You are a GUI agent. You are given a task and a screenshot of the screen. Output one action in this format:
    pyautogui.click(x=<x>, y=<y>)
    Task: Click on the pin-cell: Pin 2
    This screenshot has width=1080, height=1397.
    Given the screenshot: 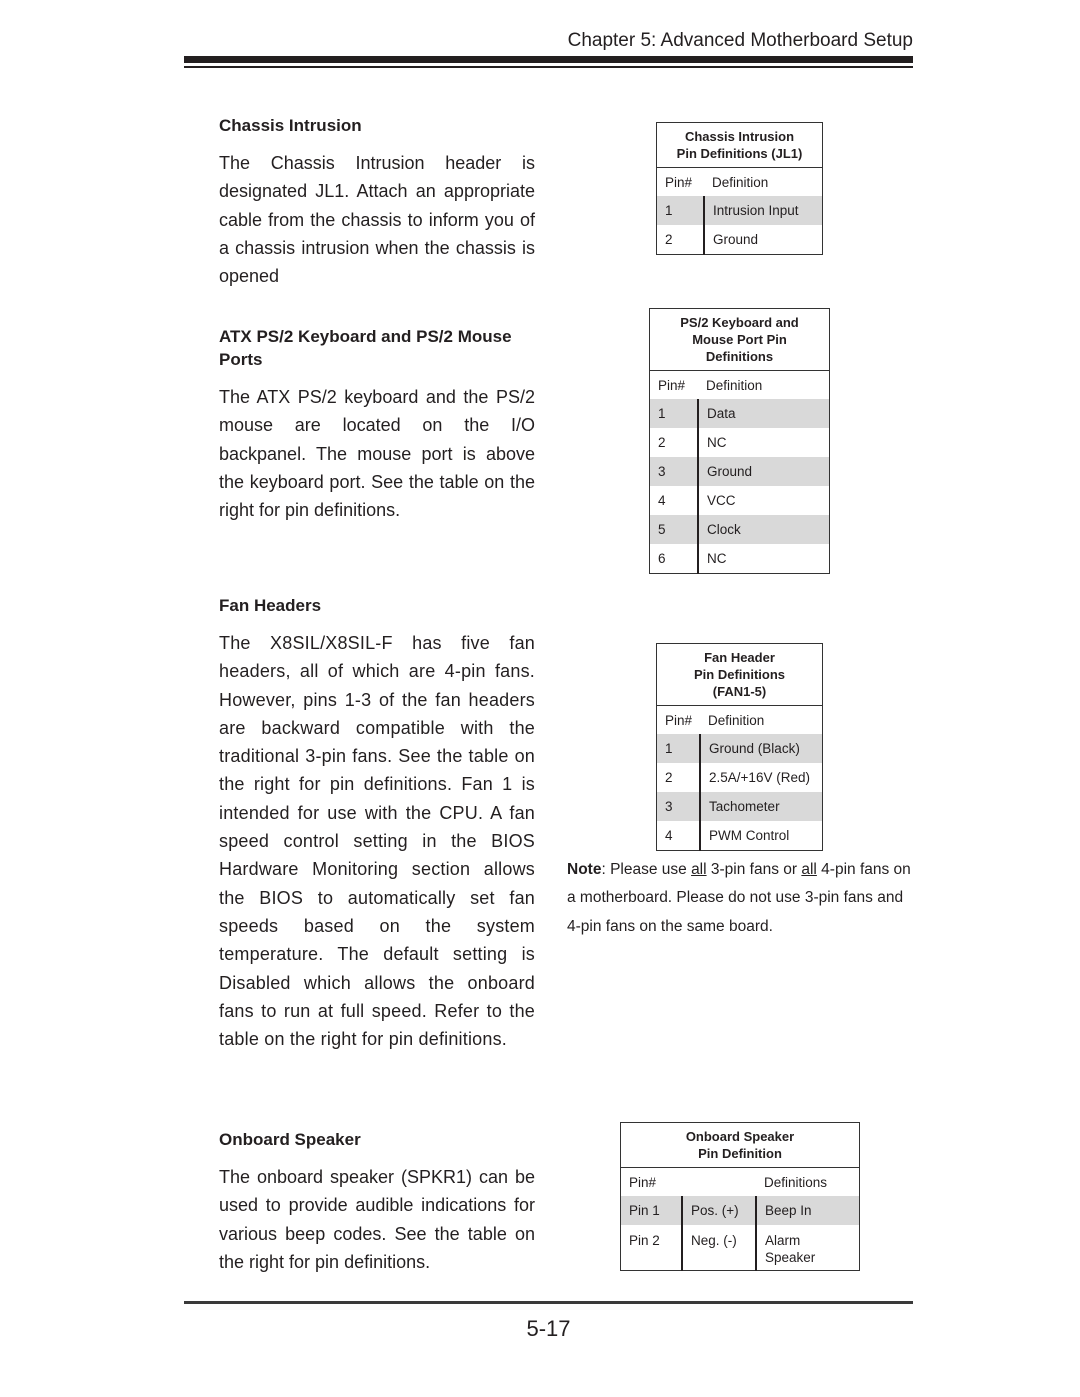 What is the action you would take?
    pyautogui.click(x=651, y=1248)
    